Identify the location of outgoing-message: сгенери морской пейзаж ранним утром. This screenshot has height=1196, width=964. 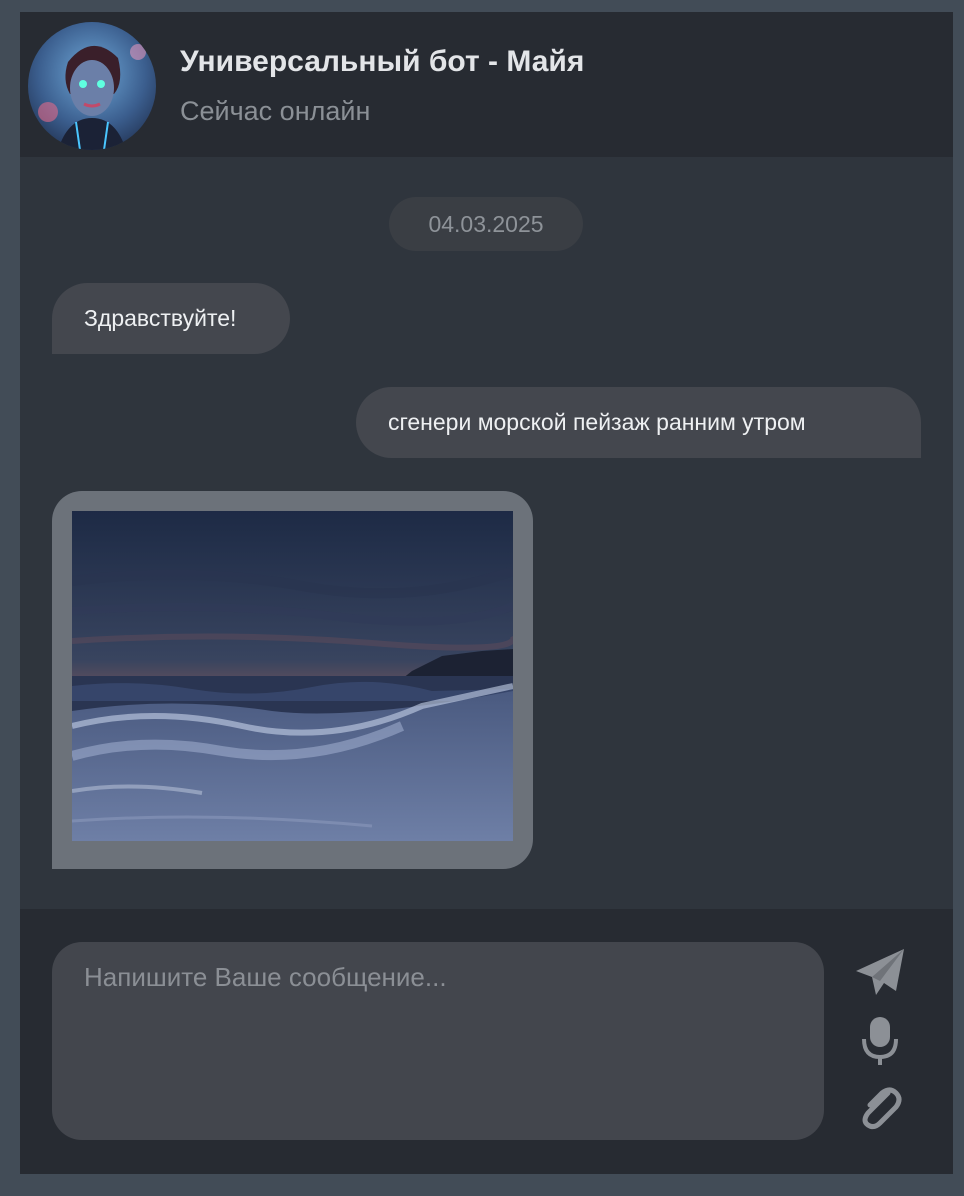
(638, 422).